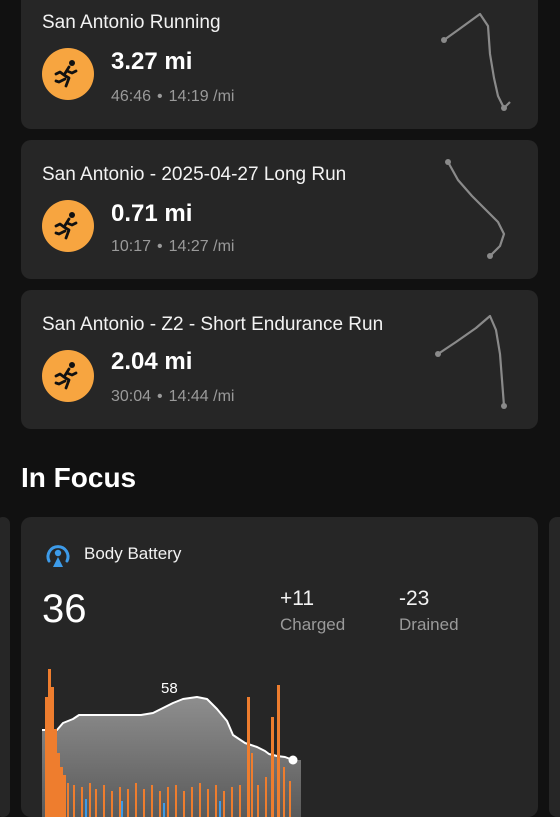  What do you see at coordinates (152, 61) in the screenshot?
I see `activity-distance: 3.27 mi` at bounding box center [152, 61].